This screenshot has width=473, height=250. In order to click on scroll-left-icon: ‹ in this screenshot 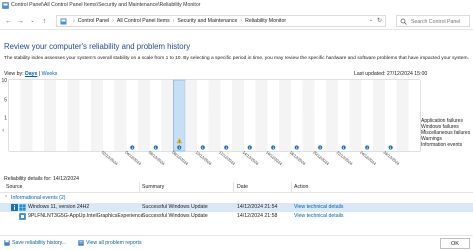, I will do `click(3, 130)`.